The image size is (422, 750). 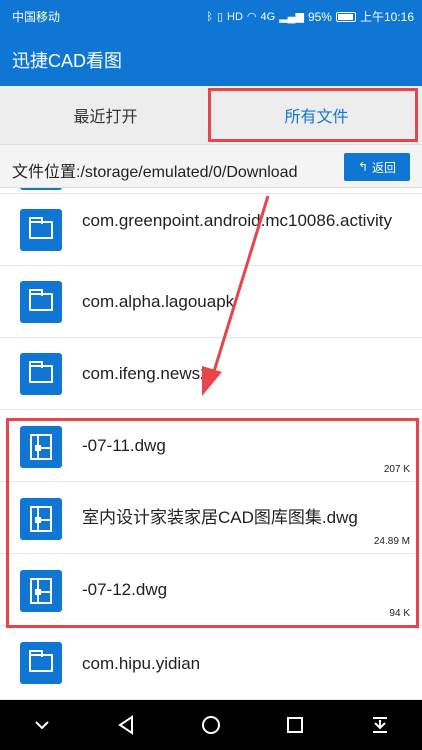 I want to click on back-arrow-icon: ↰, so click(x=363, y=167).